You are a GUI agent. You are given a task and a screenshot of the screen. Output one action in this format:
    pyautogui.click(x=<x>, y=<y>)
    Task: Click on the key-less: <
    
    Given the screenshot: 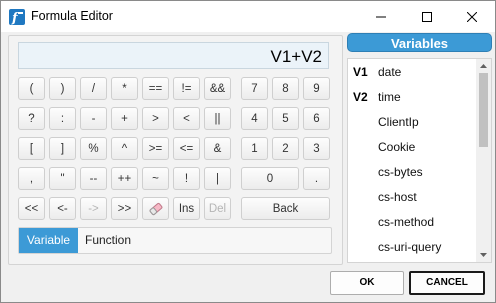 What is the action you would take?
    pyautogui.click(x=186, y=118)
    